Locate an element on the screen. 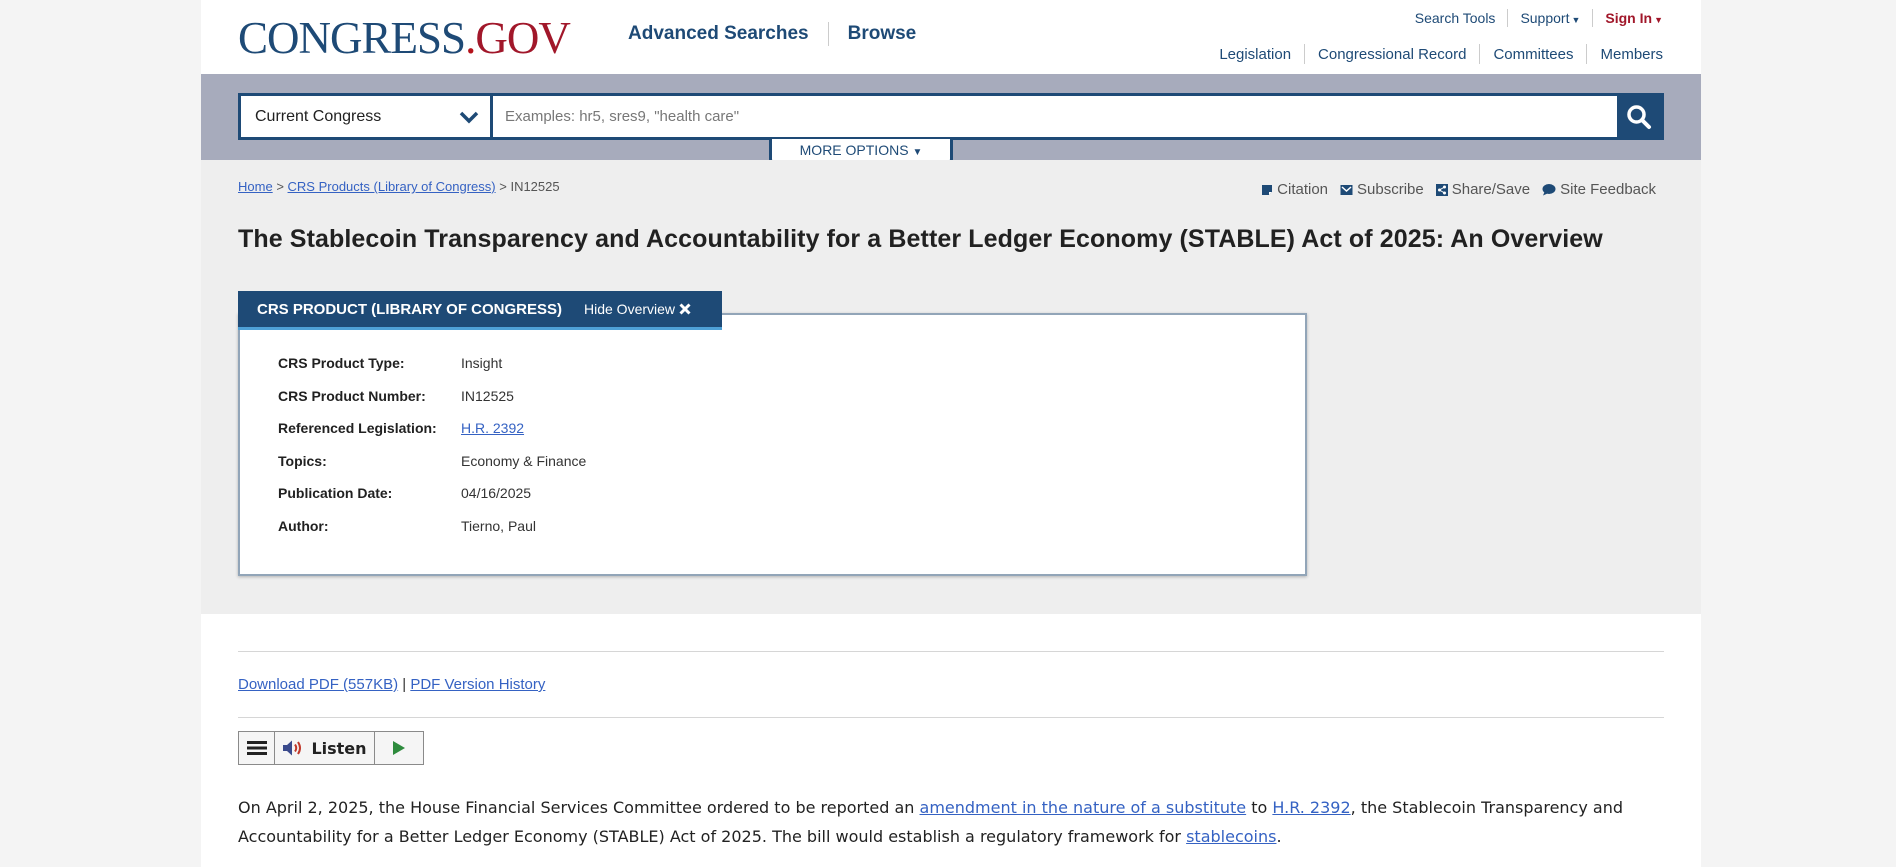  share-save-button: Share/Save is located at coordinates (1483, 189).